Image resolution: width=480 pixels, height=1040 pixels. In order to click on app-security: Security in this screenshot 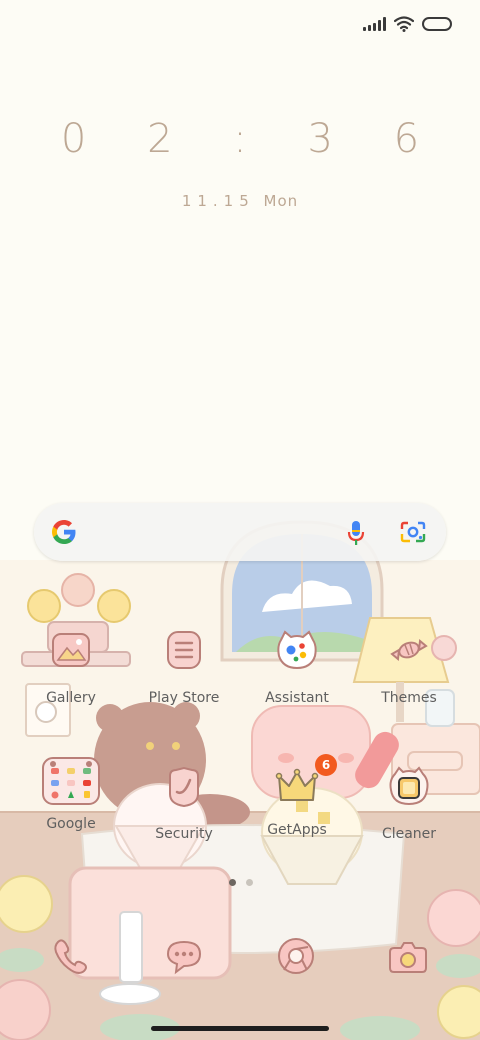, I will do `click(184, 803)`.